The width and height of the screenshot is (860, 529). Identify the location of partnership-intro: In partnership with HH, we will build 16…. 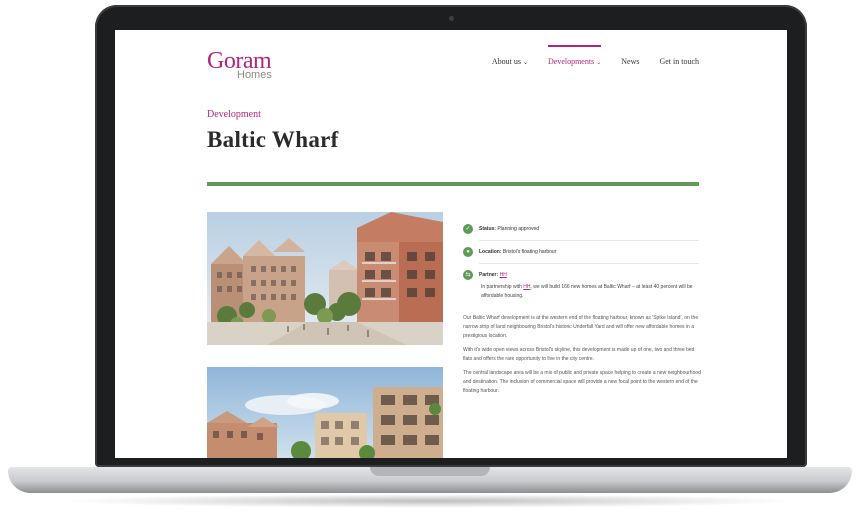
(591, 292).